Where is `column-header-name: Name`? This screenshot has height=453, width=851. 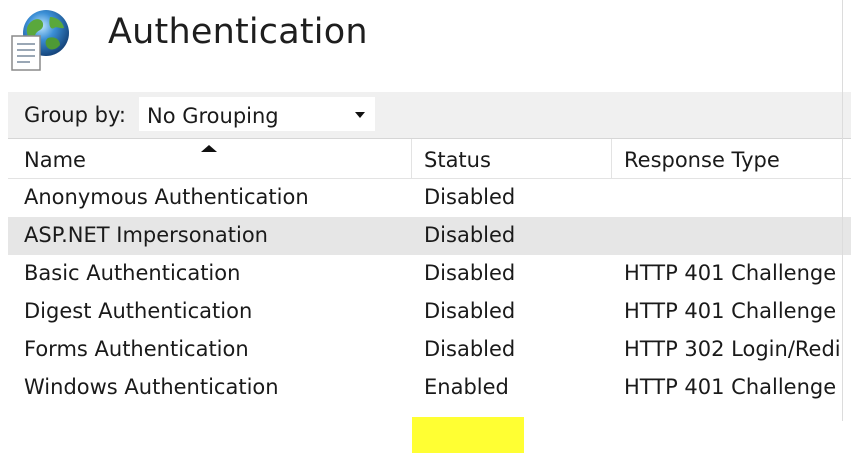
column-header-name: Name is located at coordinates (210, 158).